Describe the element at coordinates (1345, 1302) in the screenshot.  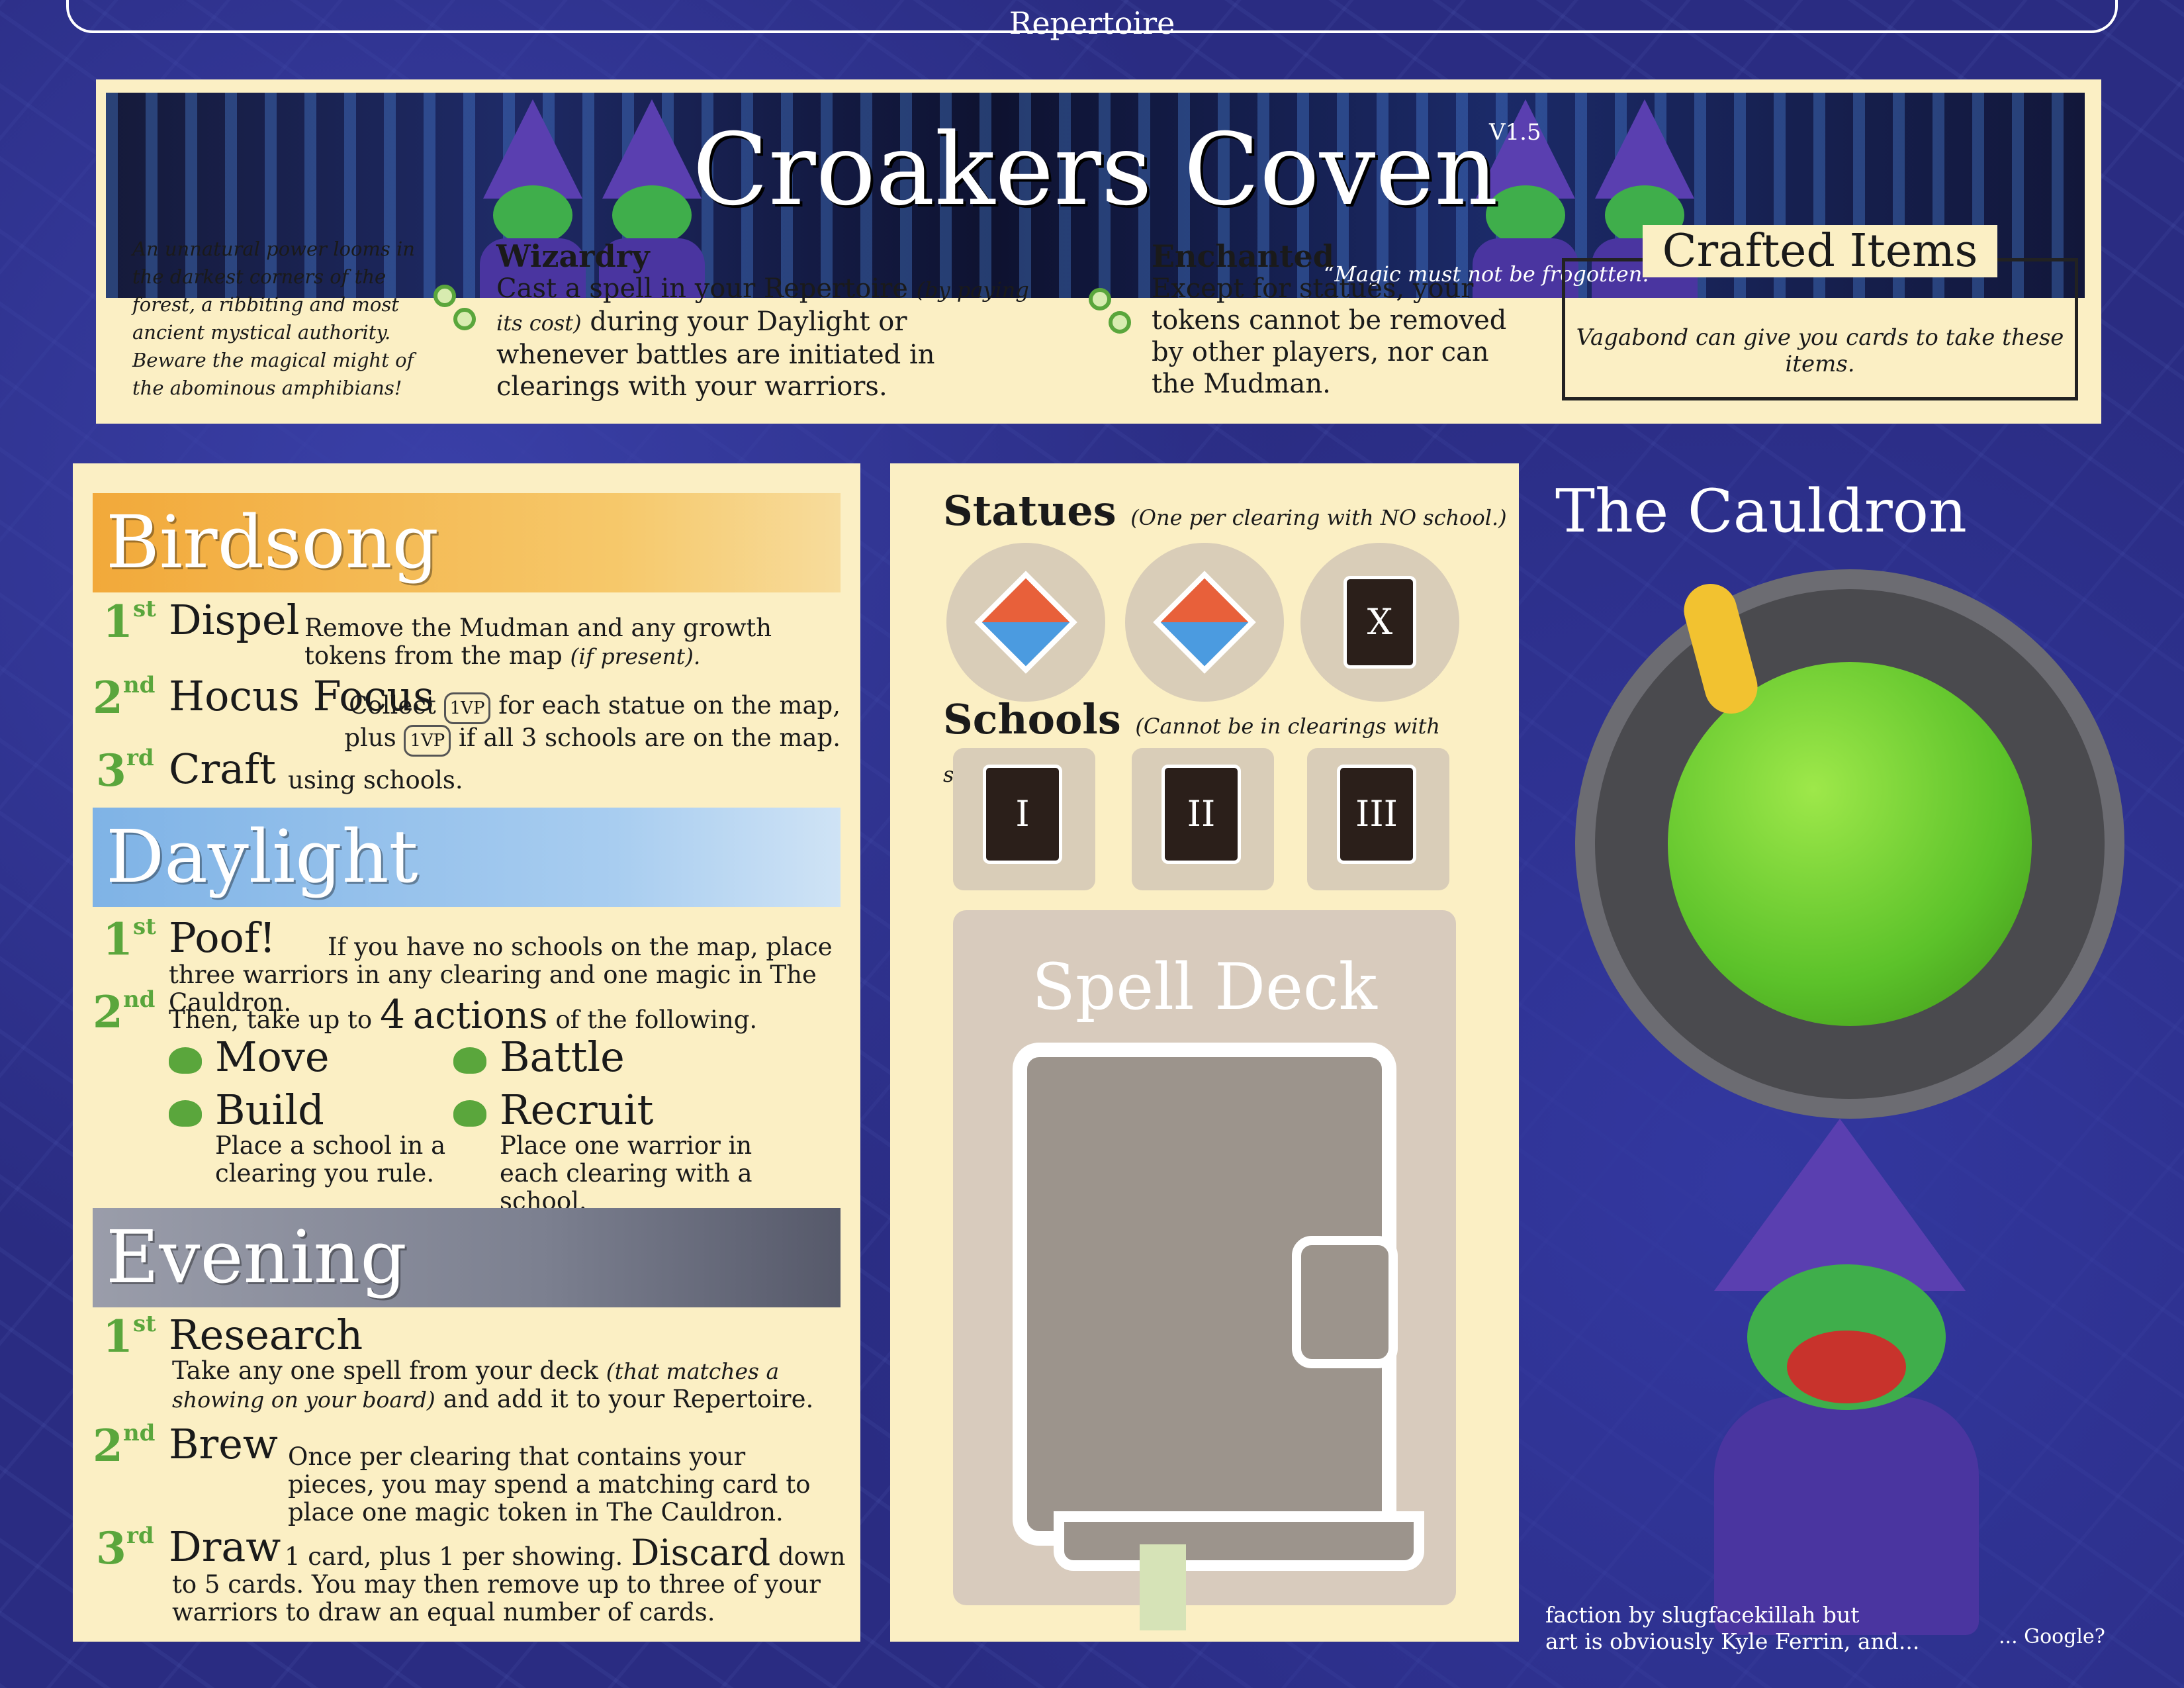
I see `lock-icon` at that location.